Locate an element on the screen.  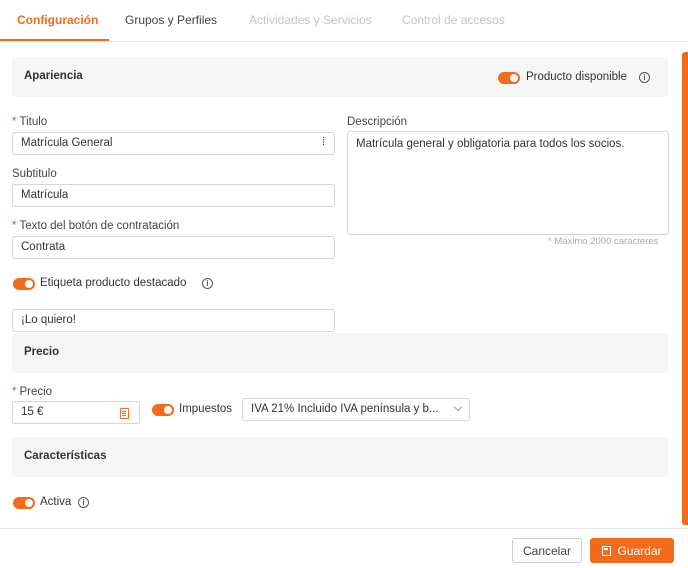
scrollbar-thumb is located at coordinates (685, 288).